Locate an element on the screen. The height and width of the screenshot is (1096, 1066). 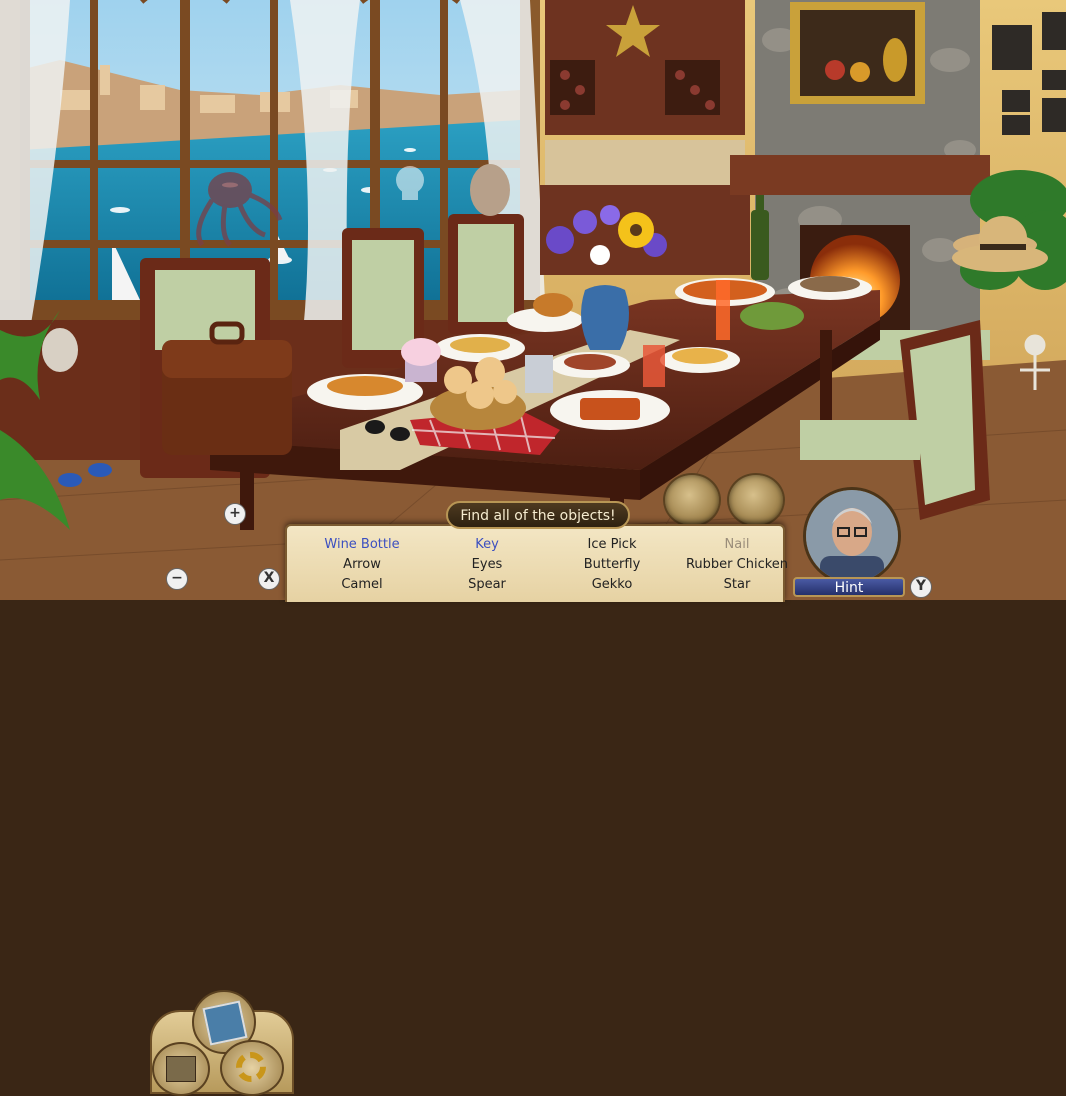
object-item: Key is located at coordinates (487, 544).